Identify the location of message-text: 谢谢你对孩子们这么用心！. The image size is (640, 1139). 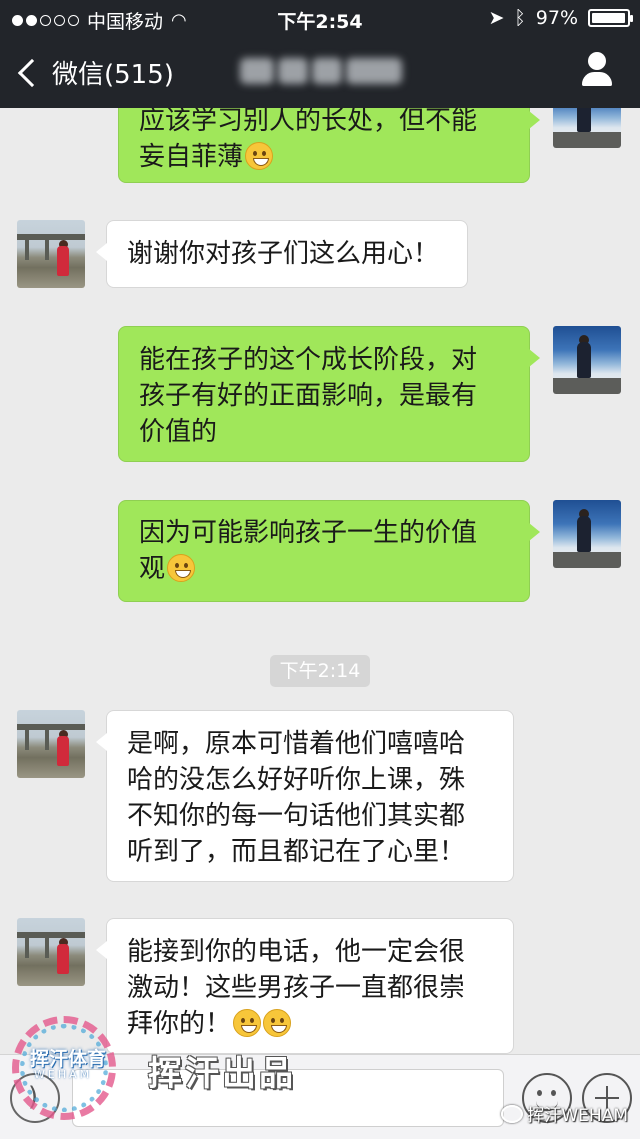
(283, 254).